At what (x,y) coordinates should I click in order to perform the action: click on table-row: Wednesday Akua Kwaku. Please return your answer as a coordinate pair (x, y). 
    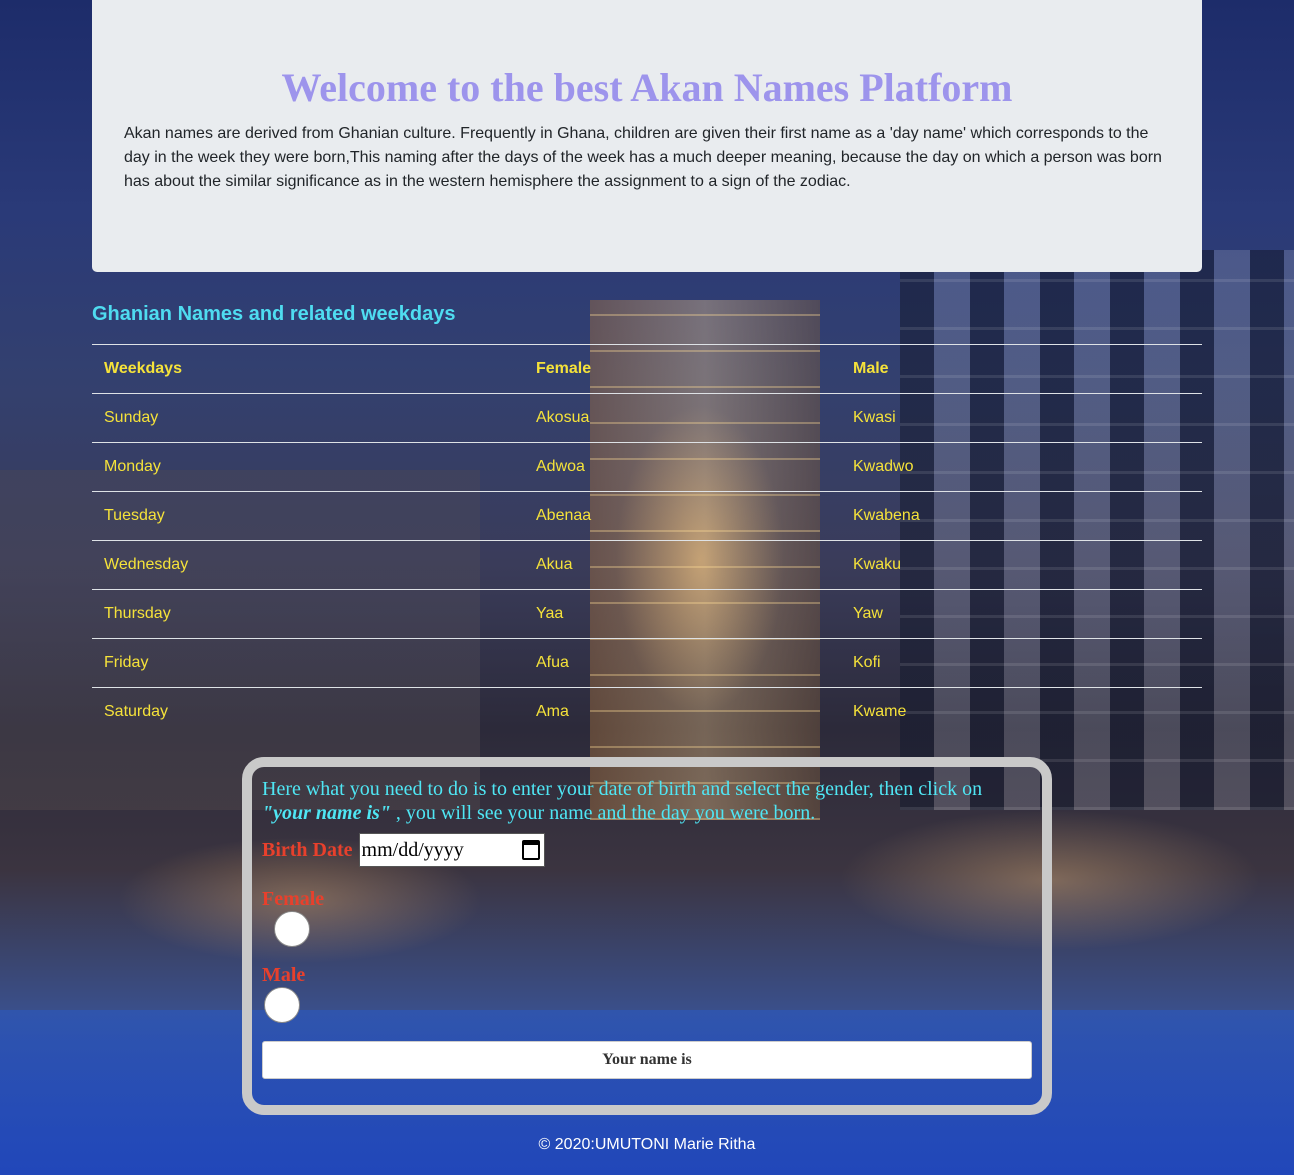
    Looking at the image, I should click on (647, 565).